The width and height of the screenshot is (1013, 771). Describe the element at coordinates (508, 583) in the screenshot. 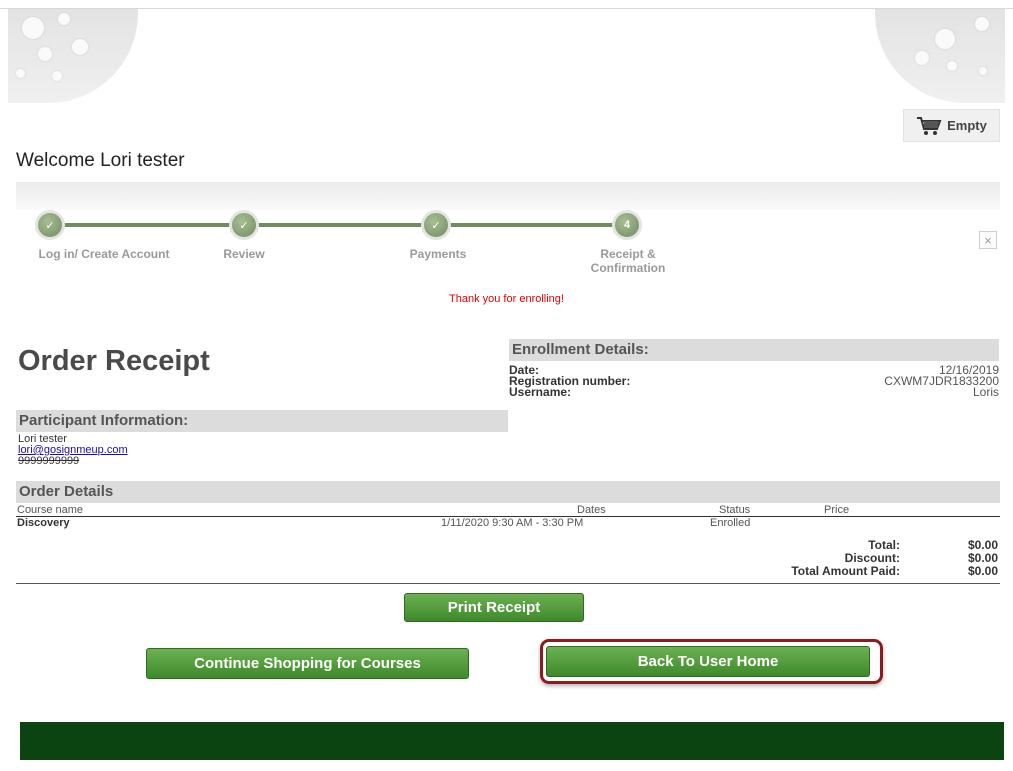

I see `order-bottom-divider` at that location.